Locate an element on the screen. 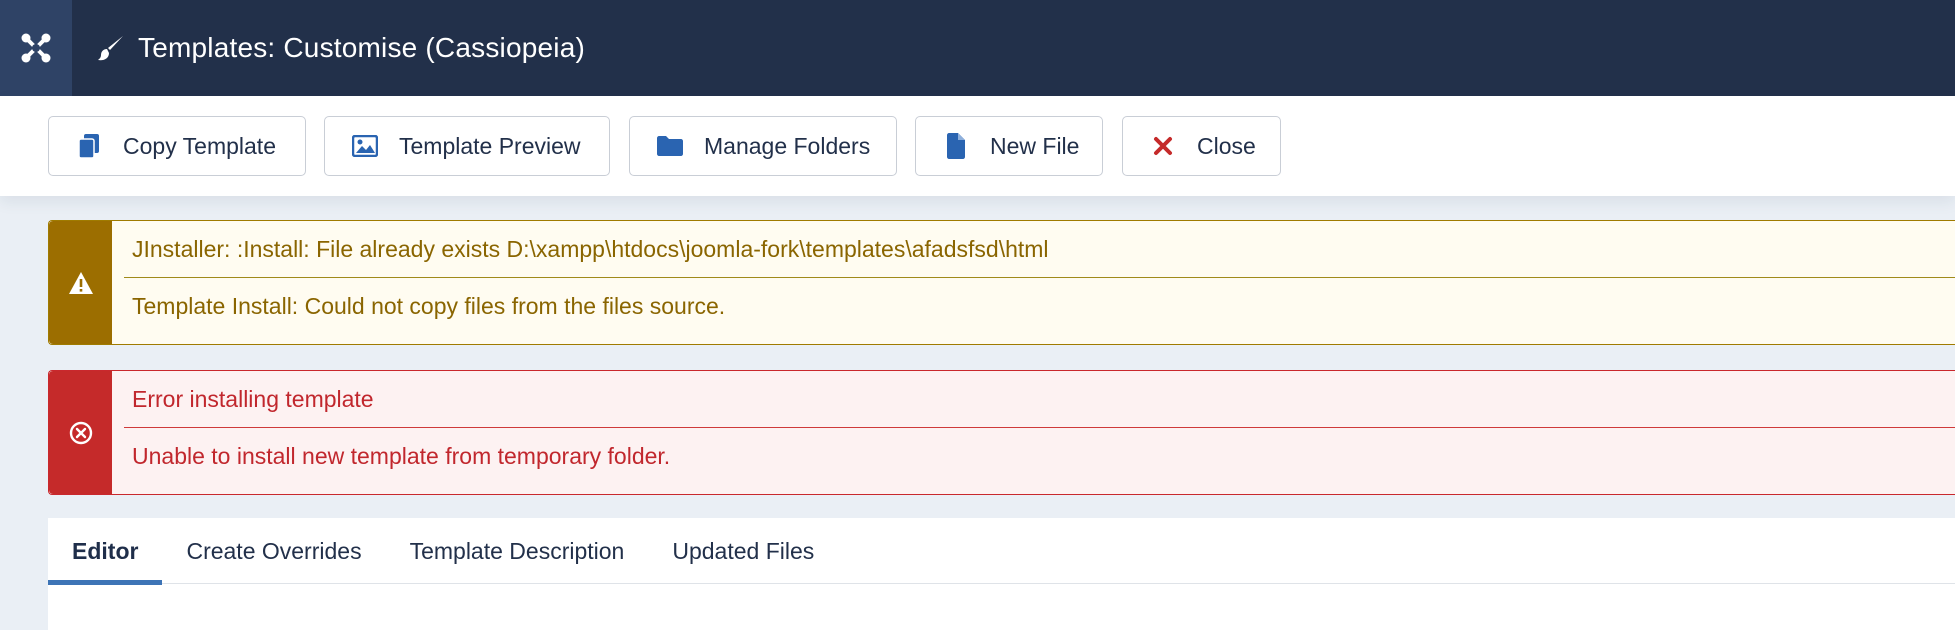  close-icon is located at coordinates (1163, 146).